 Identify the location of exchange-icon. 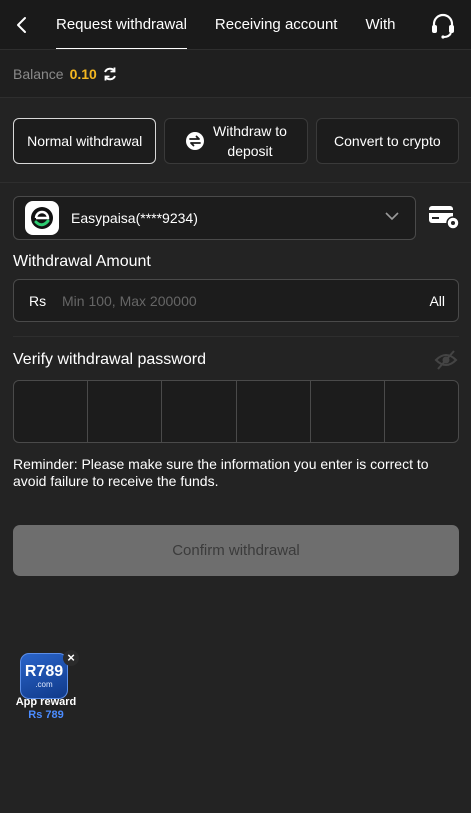
(195, 141).